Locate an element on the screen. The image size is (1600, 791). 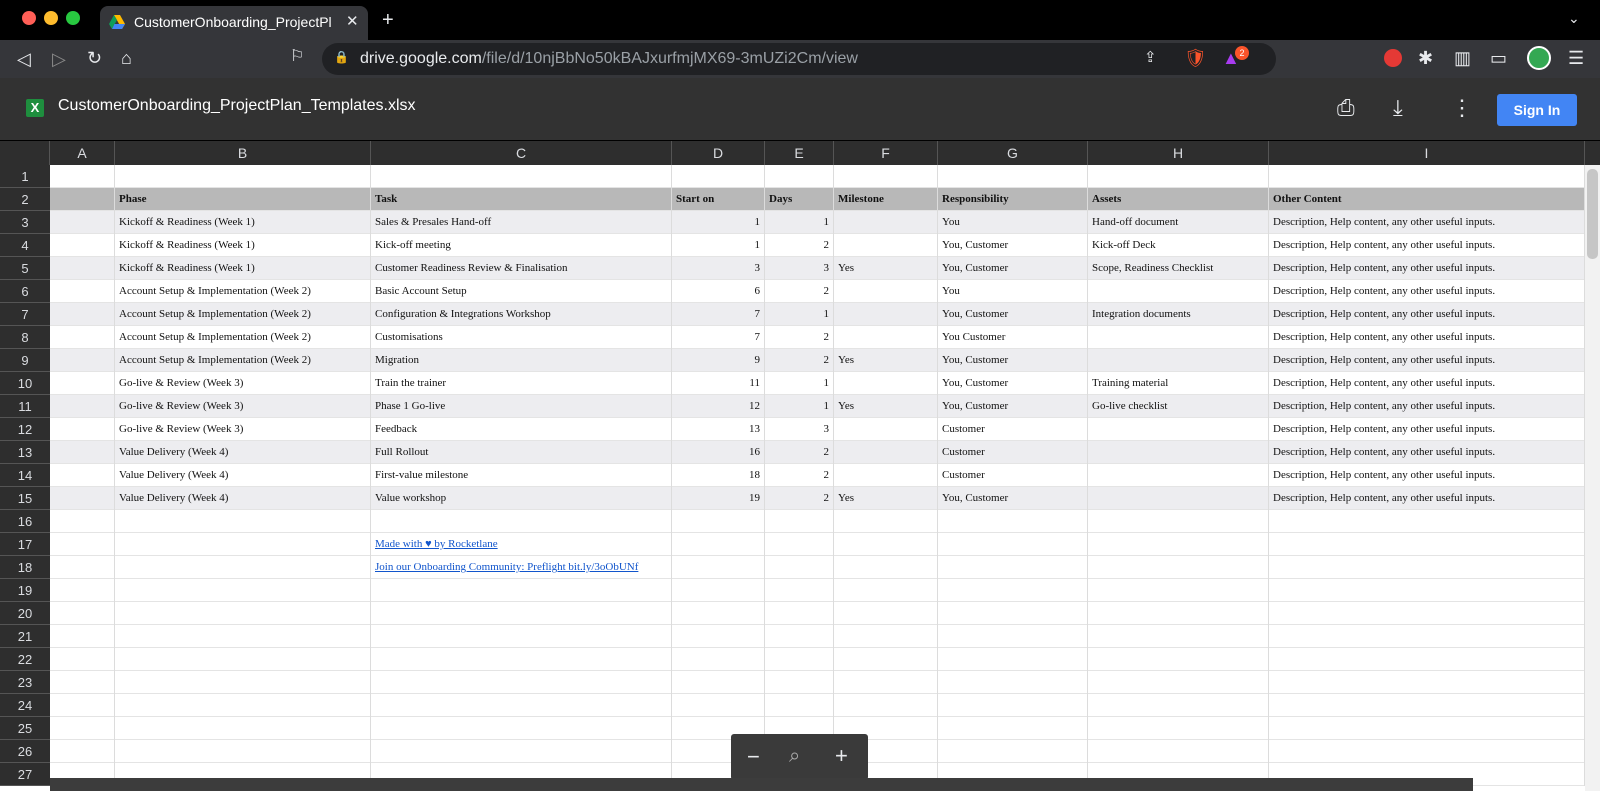
forward-icon: ▷ is located at coordinates (59, 59).